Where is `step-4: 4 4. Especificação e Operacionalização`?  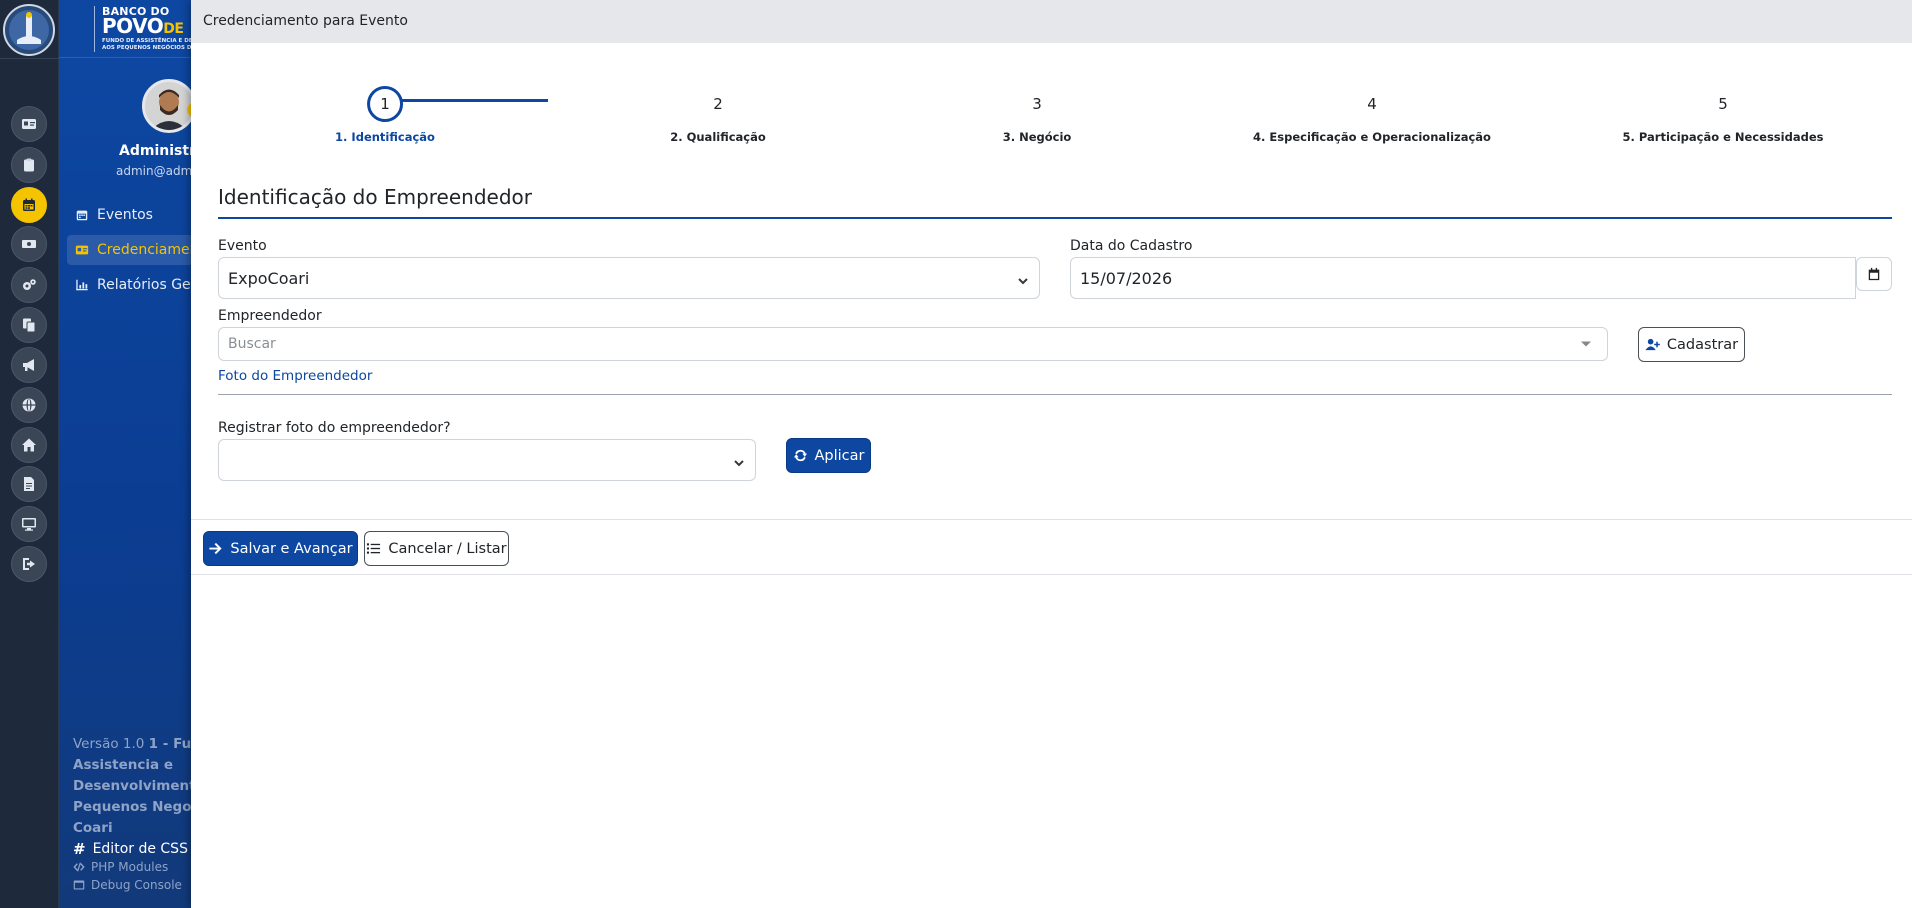
step-4: 4 4. Especificação e Operacionalização is located at coordinates (1372, 115).